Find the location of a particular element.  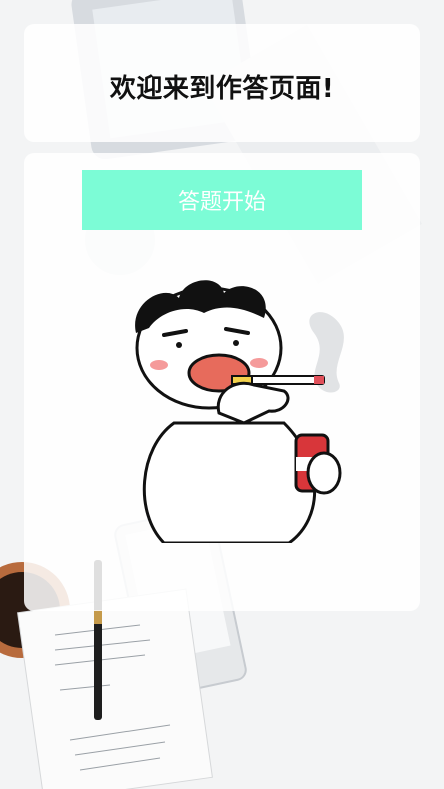

start-quiz-button: 答题开始 is located at coordinates (222, 200).